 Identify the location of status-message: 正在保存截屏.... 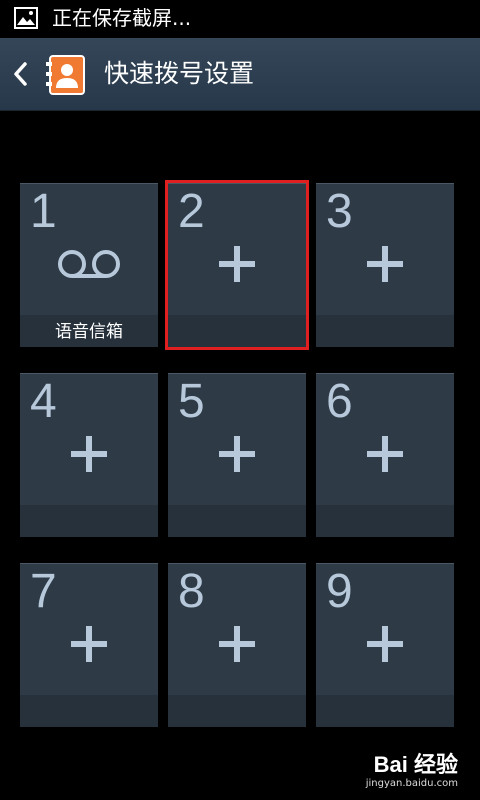
(122, 18).